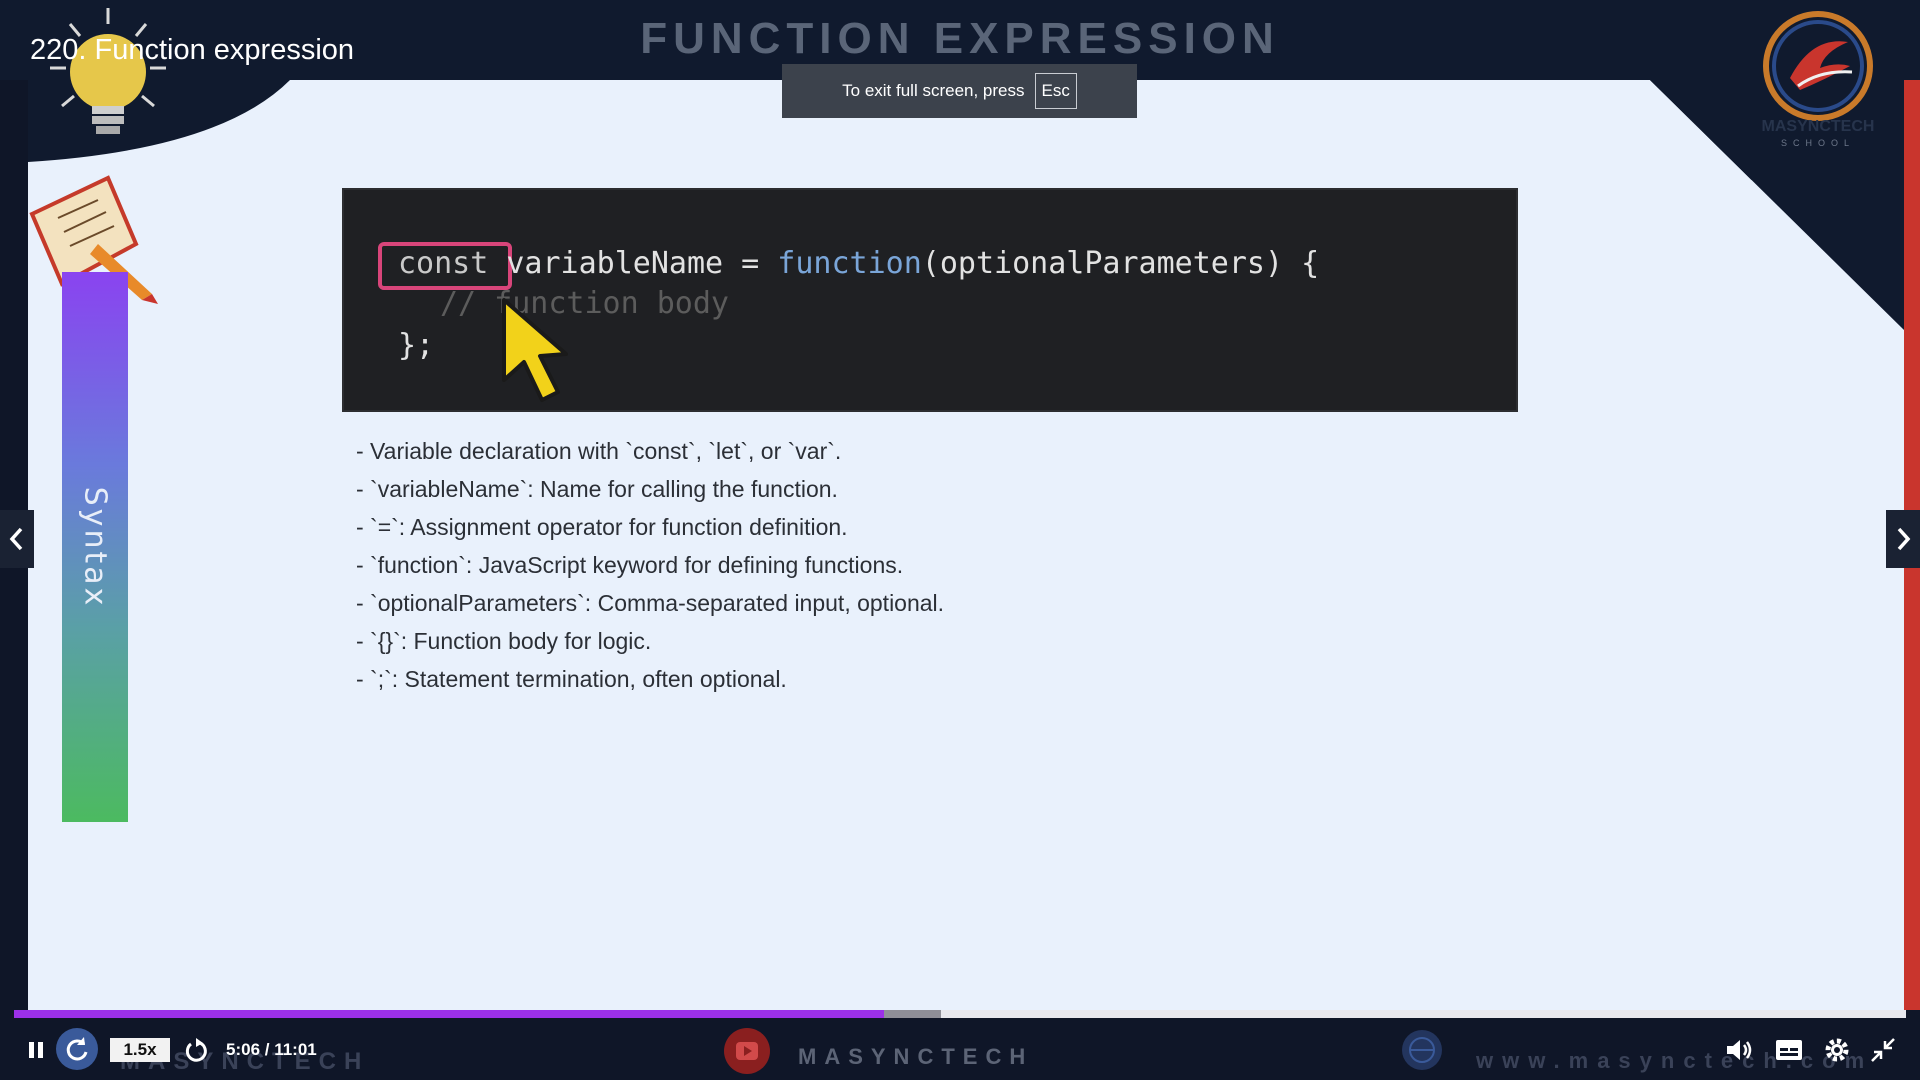  What do you see at coordinates (449, 1014) in the screenshot?
I see `progress-played` at bounding box center [449, 1014].